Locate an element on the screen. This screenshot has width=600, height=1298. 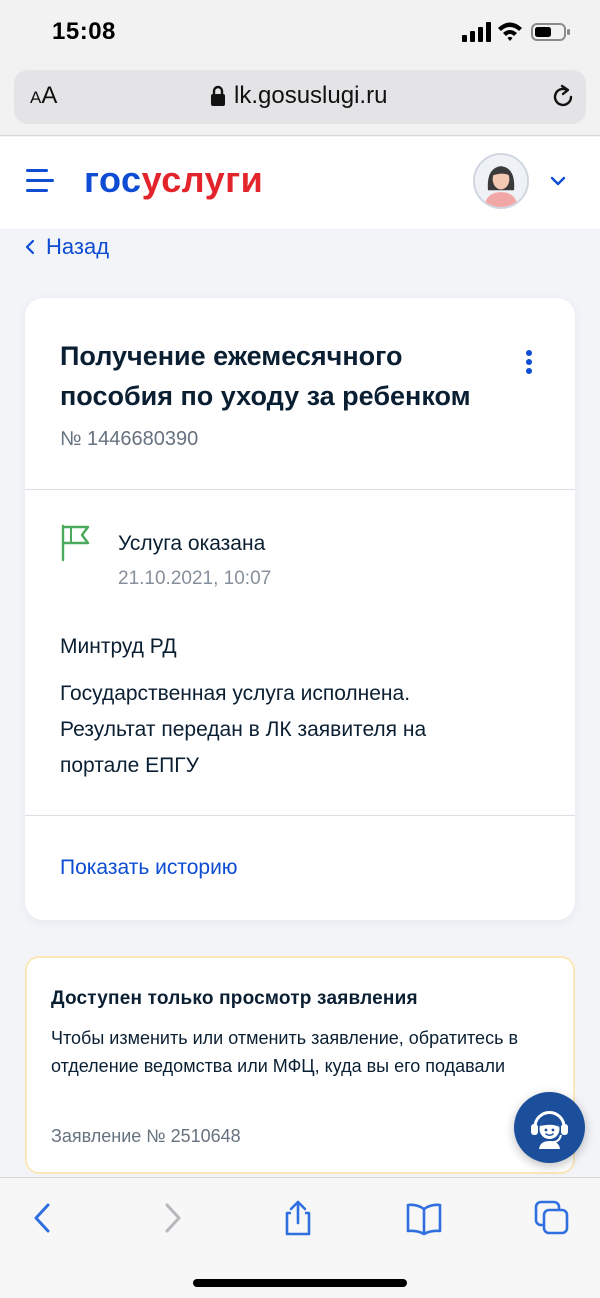
show-history-link: Показать историю is located at coordinates (149, 868).